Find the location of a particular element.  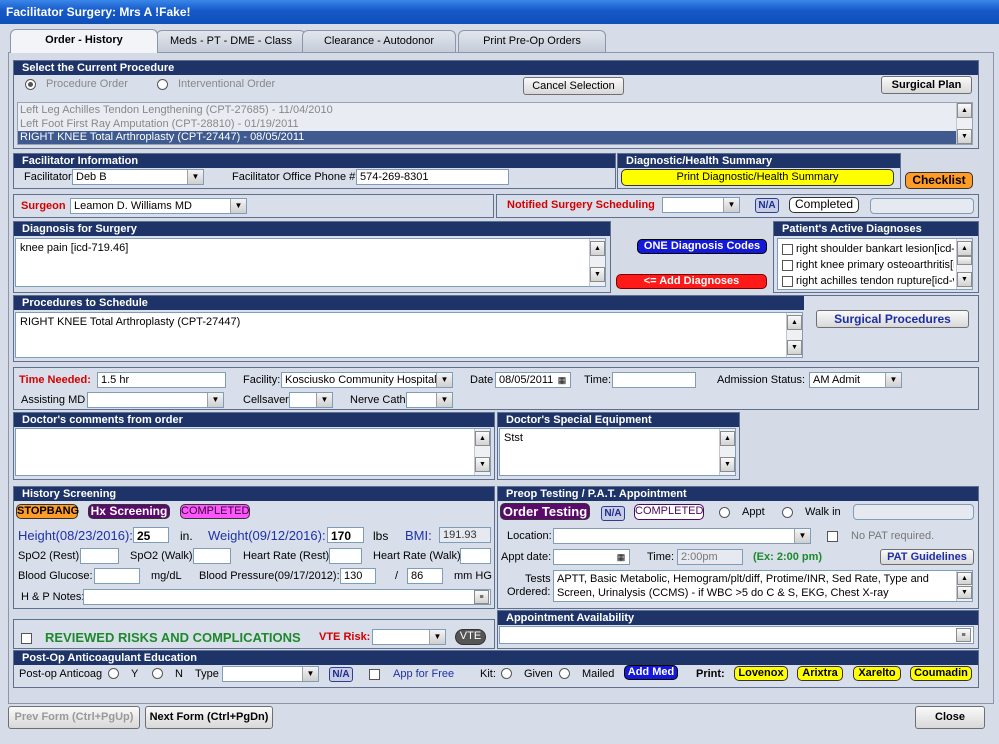

kit-given-radio is located at coordinates (506, 673).